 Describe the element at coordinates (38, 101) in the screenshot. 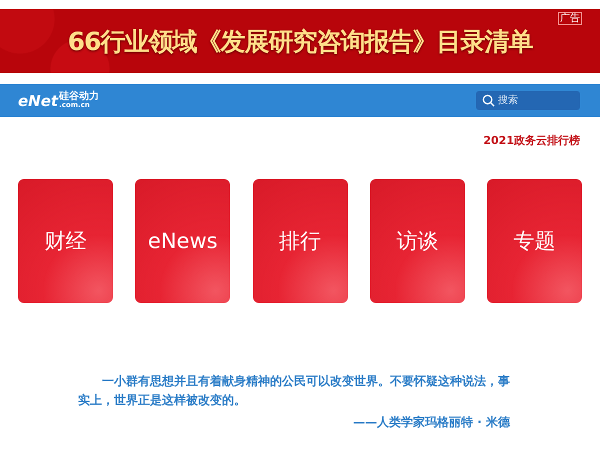

I see `logo-text: eNet` at that location.